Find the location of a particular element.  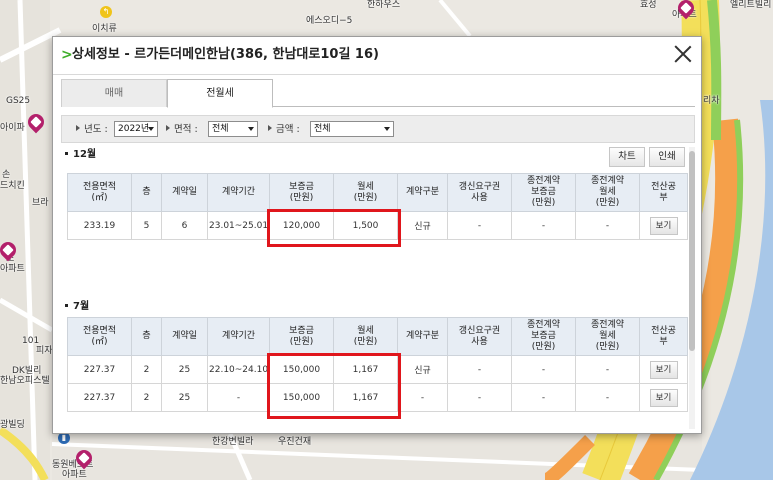

year-select: 2022년 is located at coordinates (136, 129).